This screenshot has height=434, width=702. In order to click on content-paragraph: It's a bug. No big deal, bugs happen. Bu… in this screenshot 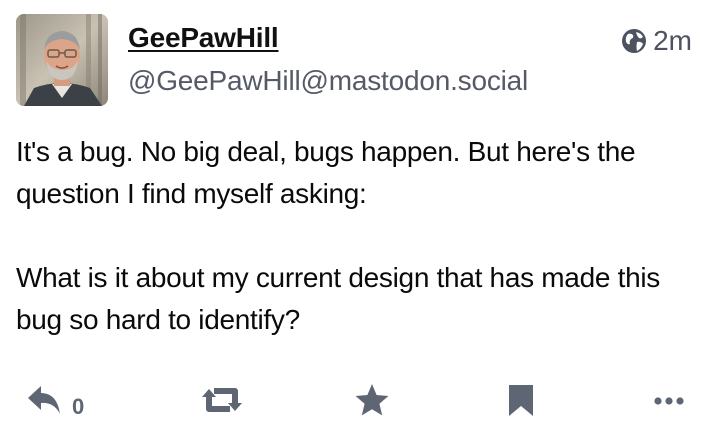, I will do `click(326, 172)`.